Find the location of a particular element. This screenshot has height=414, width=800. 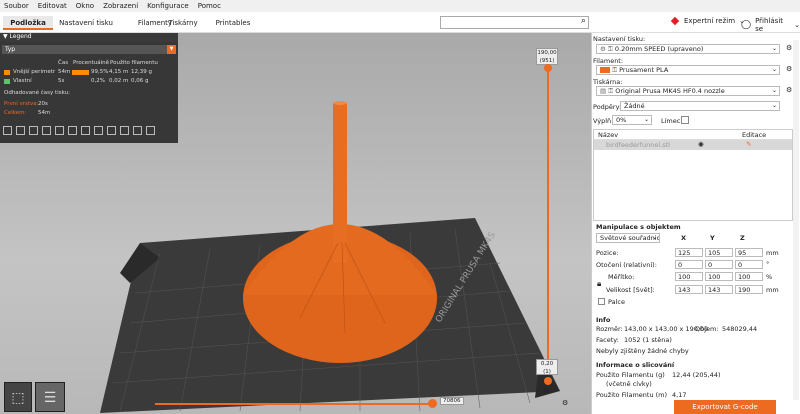

deretraction-icon is located at coordinates (46, 130).